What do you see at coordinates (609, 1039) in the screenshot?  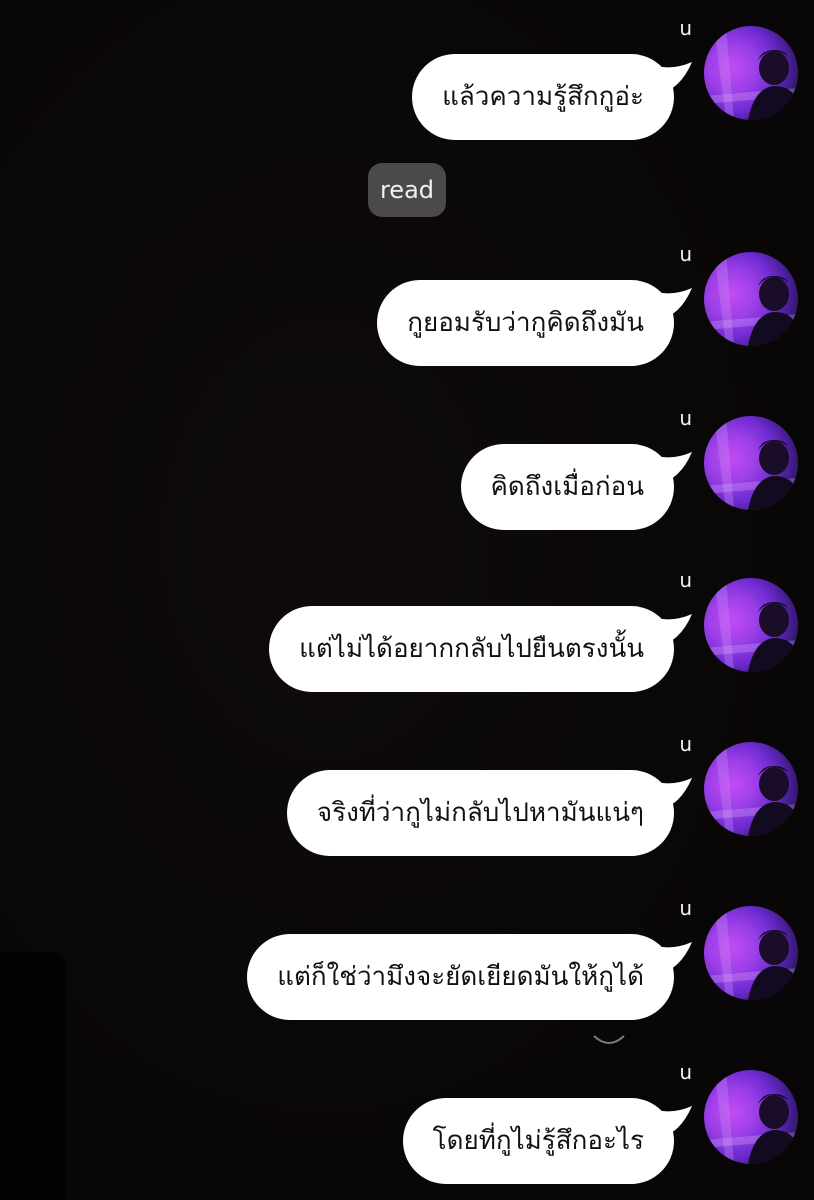 I see `light-reflection-icon` at bounding box center [609, 1039].